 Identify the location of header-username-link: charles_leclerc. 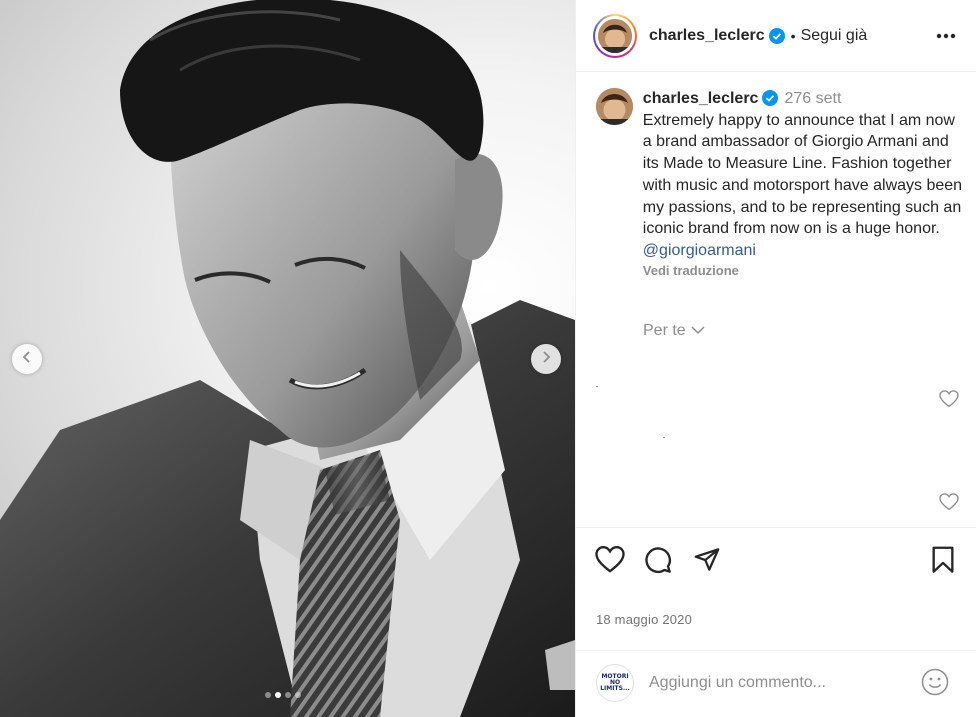
(707, 36).